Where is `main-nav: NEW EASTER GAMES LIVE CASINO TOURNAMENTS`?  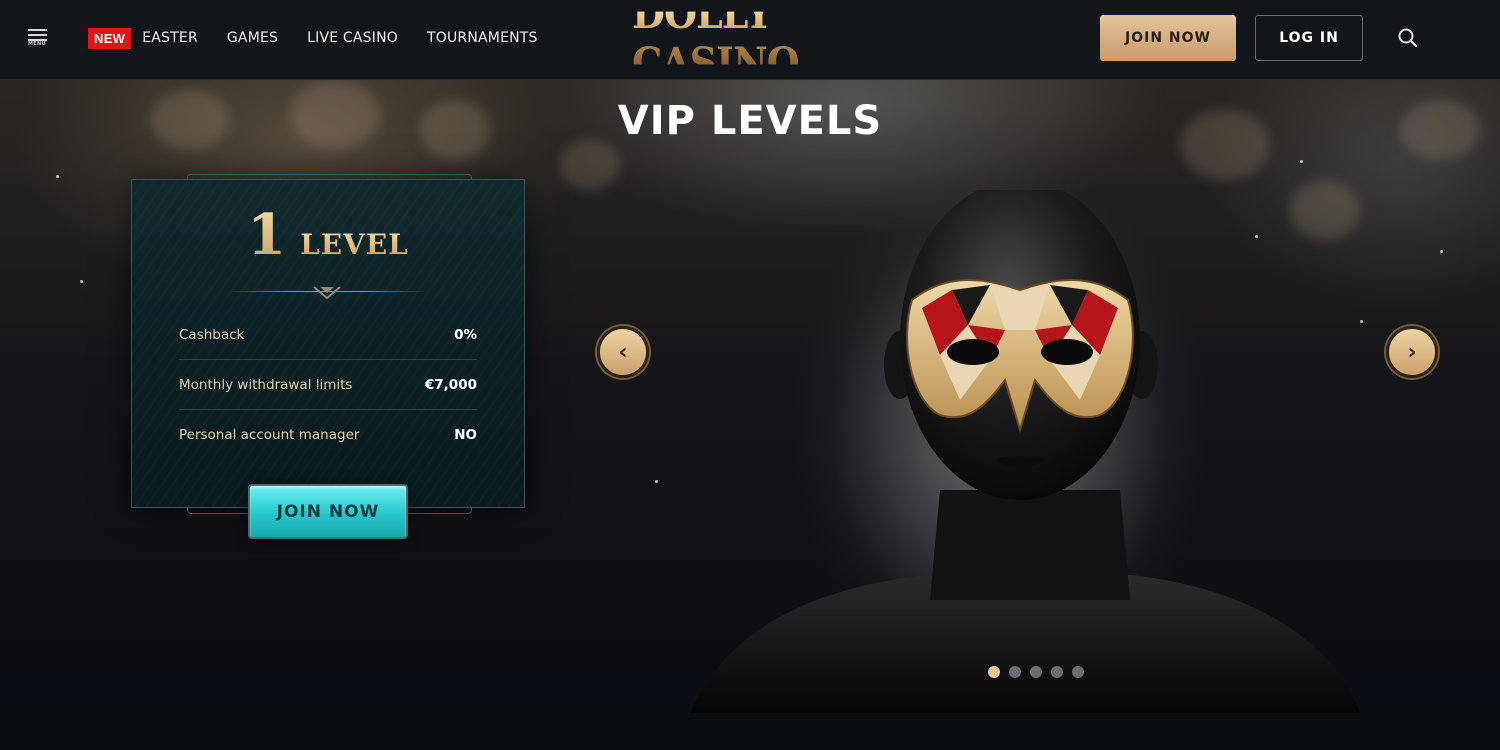
main-nav: NEW EASTER GAMES LIVE CASINO TOURNAMENTS is located at coordinates (327, 38).